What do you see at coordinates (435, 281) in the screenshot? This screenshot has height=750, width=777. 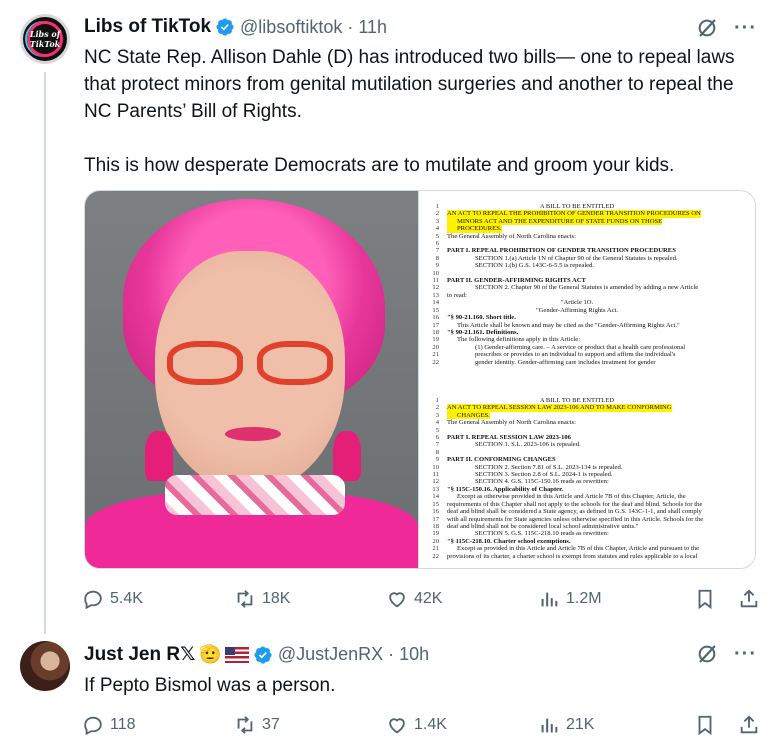 I see `line-number: 11` at bounding box center [435, 281].